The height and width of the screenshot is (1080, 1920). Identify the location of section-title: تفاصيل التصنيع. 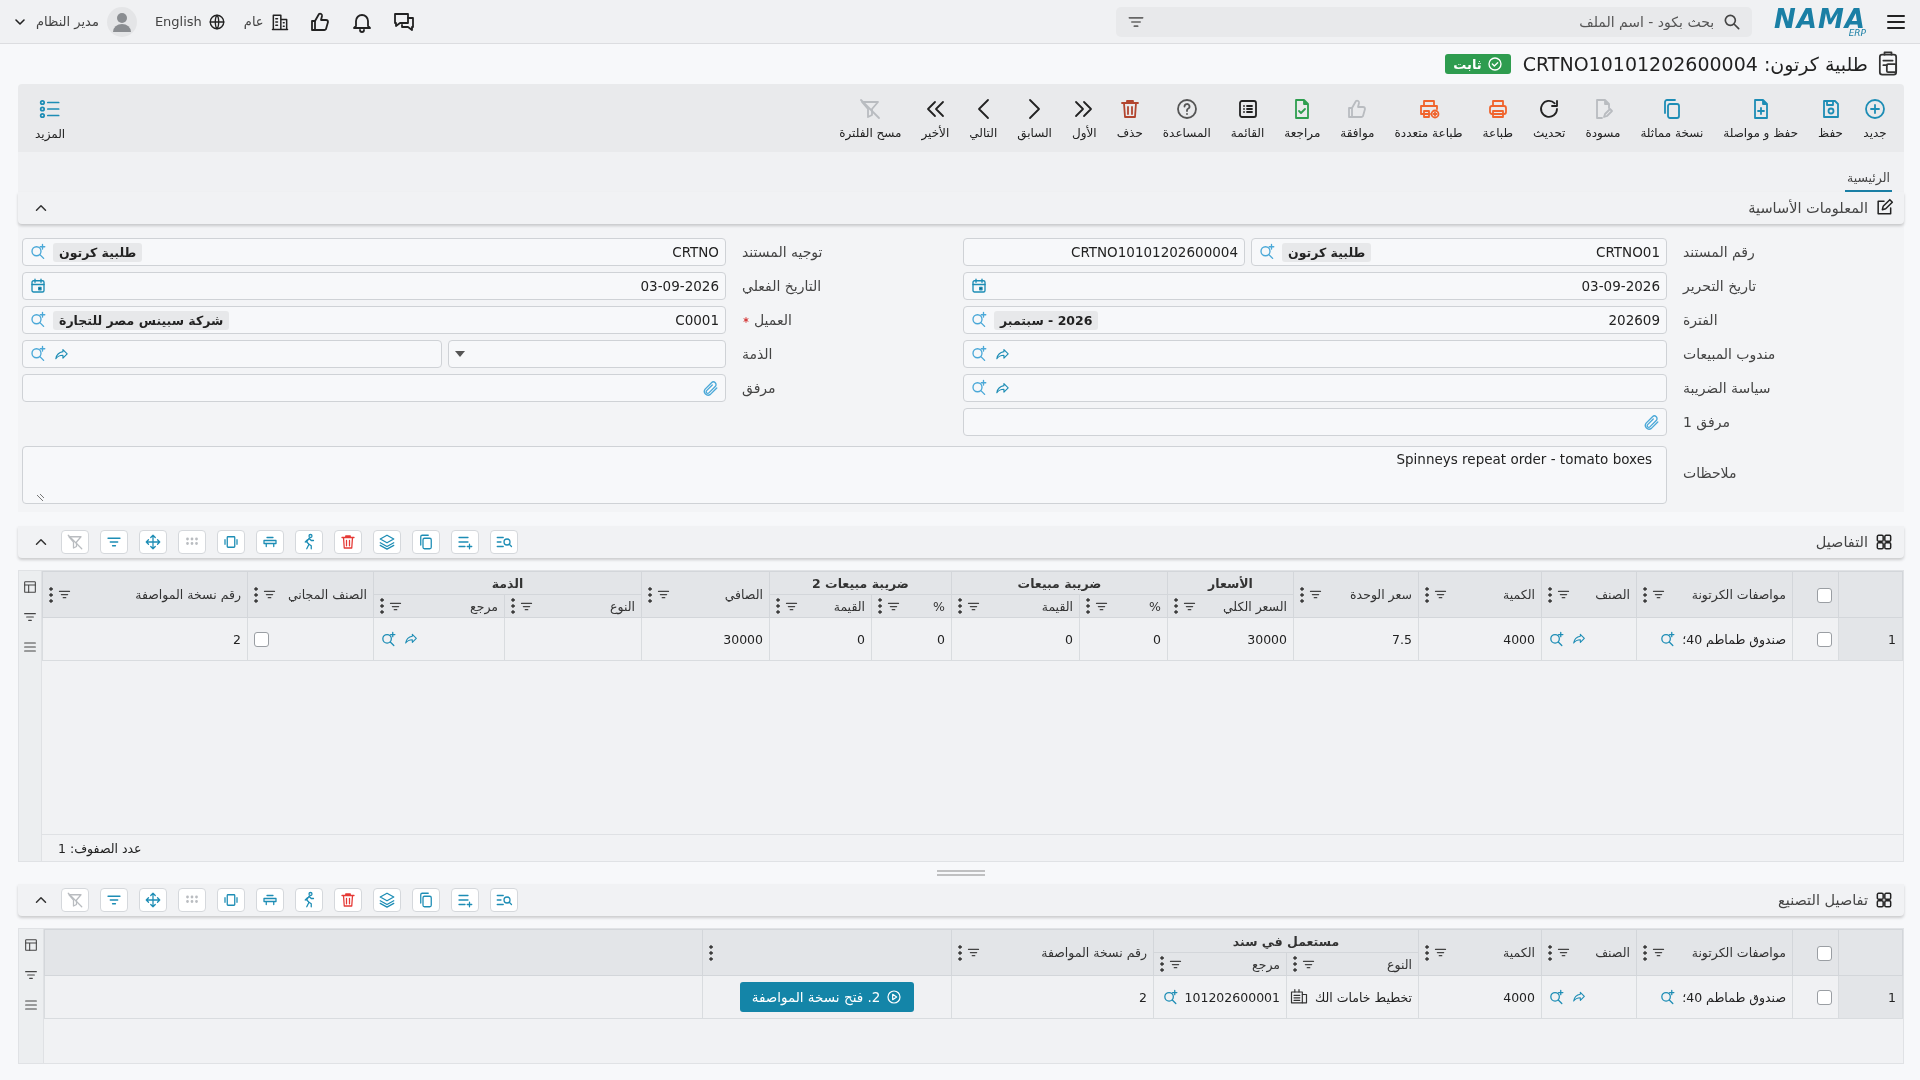
(1823, 900).